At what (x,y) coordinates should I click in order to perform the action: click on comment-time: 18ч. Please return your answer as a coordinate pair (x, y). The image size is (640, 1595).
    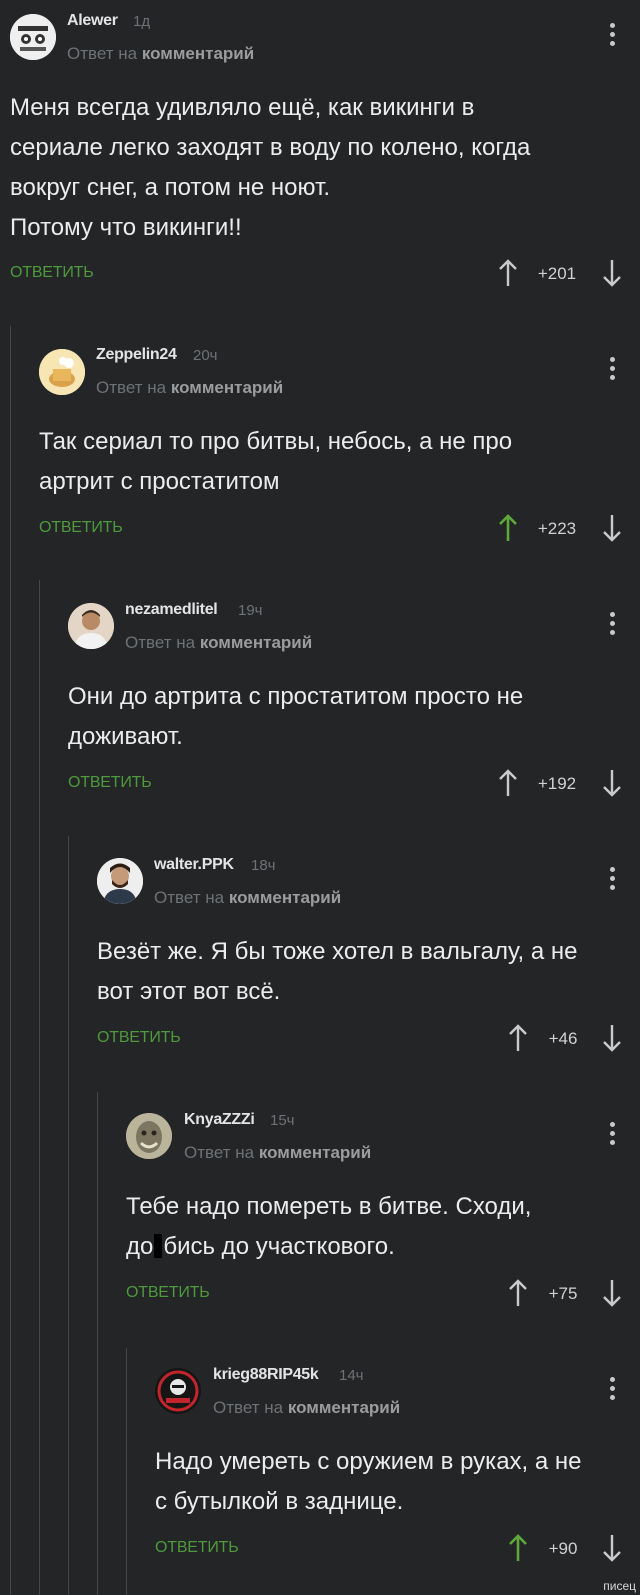
    Looking at the image, I should click on (263, 865).